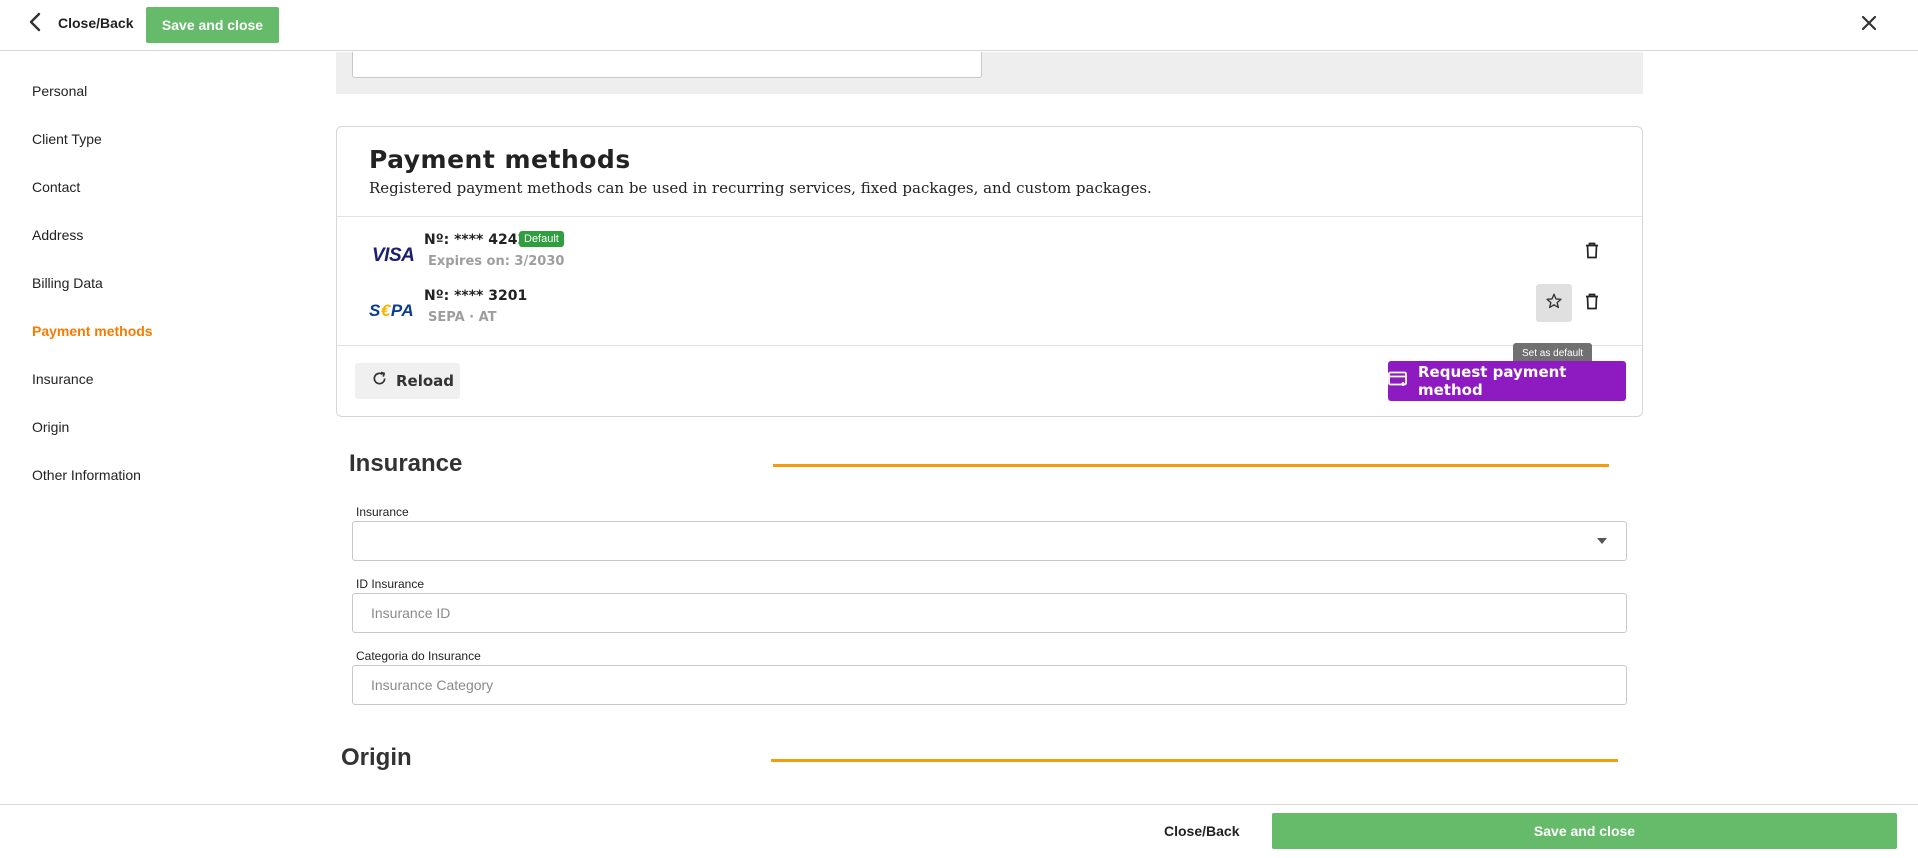 Image resolution: width=1918 pixels, height=858 pixels. Describe the element at coordinates (476, 296) in the screenshot. I see `payment-method-number: Nº: **** 3201` at that location.